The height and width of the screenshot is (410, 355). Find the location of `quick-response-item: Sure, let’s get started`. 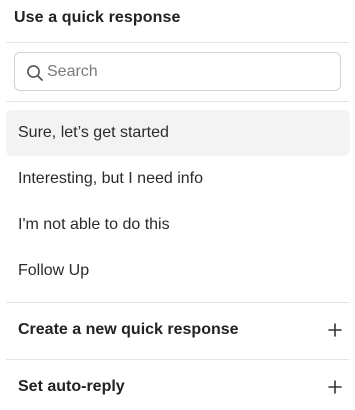

quick-response-item: Sure, let’s get started is located at coordinates (178, 133).